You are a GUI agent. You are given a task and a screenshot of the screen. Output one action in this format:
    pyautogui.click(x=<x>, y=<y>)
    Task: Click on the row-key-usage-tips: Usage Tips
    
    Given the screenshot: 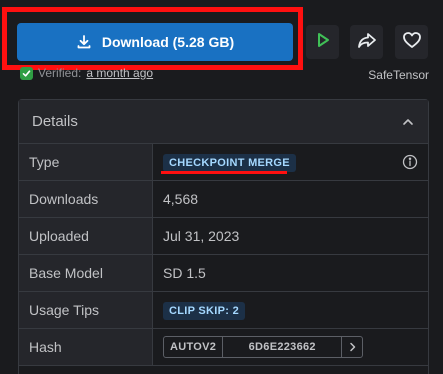 What is the action you would take?
    pyautogui.click(x=86, y=310)
    